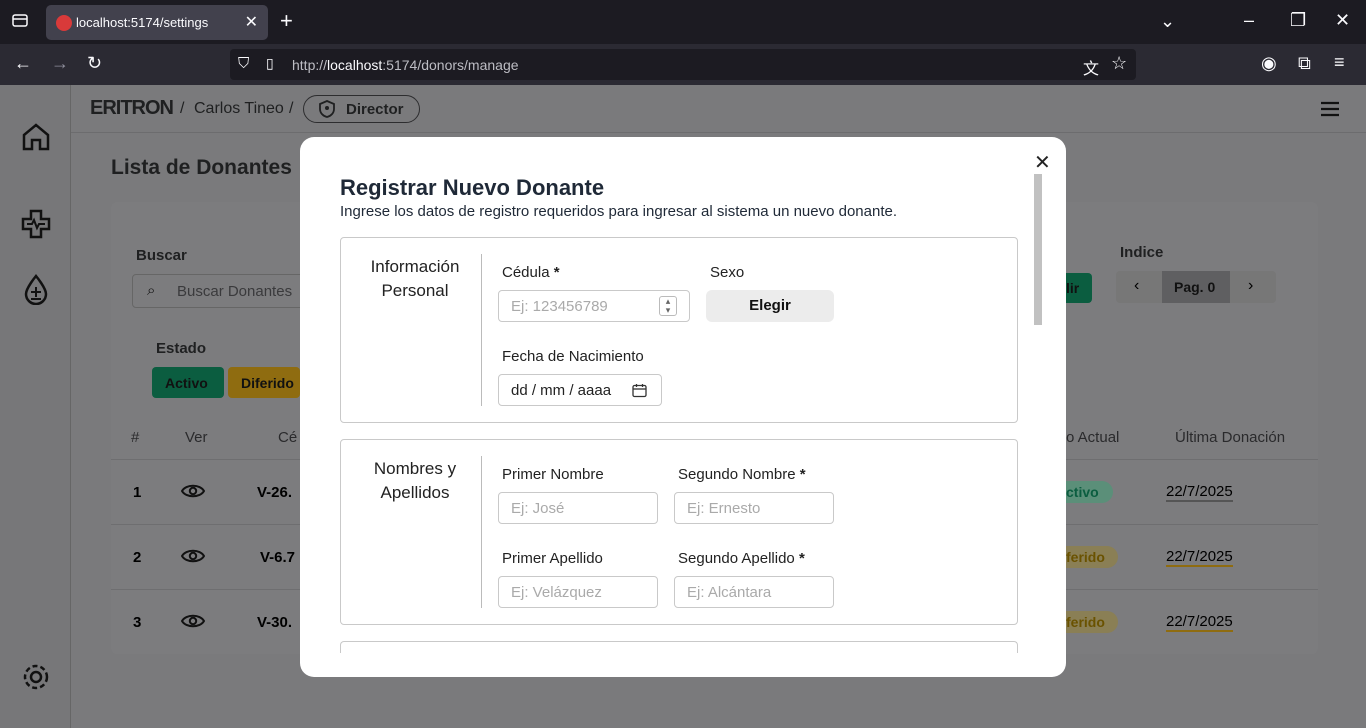 Image resolution: width=1366 pixels, height=728 pixels. Describe the element at coordinates (327, 109) in the screenshot. I see `shield-user-icon` at that location.